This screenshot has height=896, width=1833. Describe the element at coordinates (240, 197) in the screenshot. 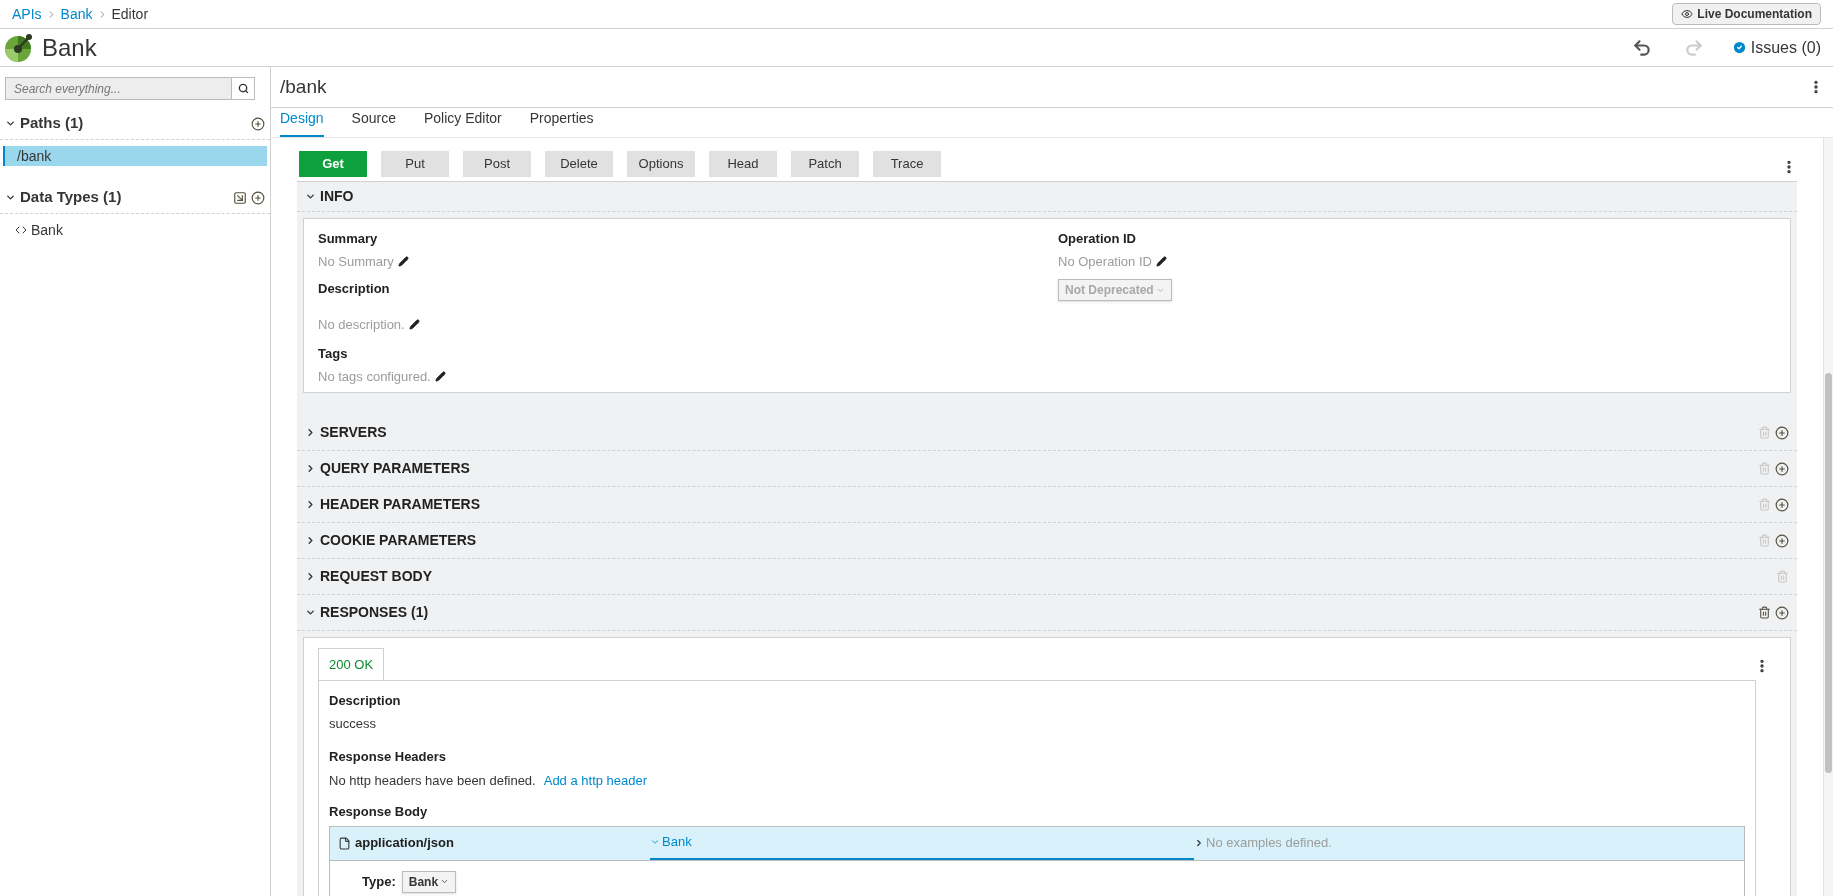

I see `import-icon` at that location.